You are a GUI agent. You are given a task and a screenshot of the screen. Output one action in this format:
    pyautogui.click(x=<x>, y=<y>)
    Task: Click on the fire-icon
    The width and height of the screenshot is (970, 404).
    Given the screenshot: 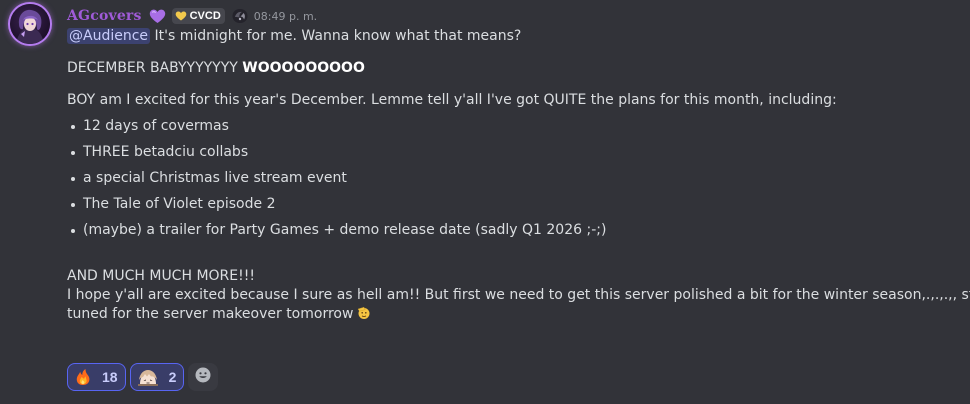 What is the action you would take?
    pyautogui.click(x=83, y=377)
    